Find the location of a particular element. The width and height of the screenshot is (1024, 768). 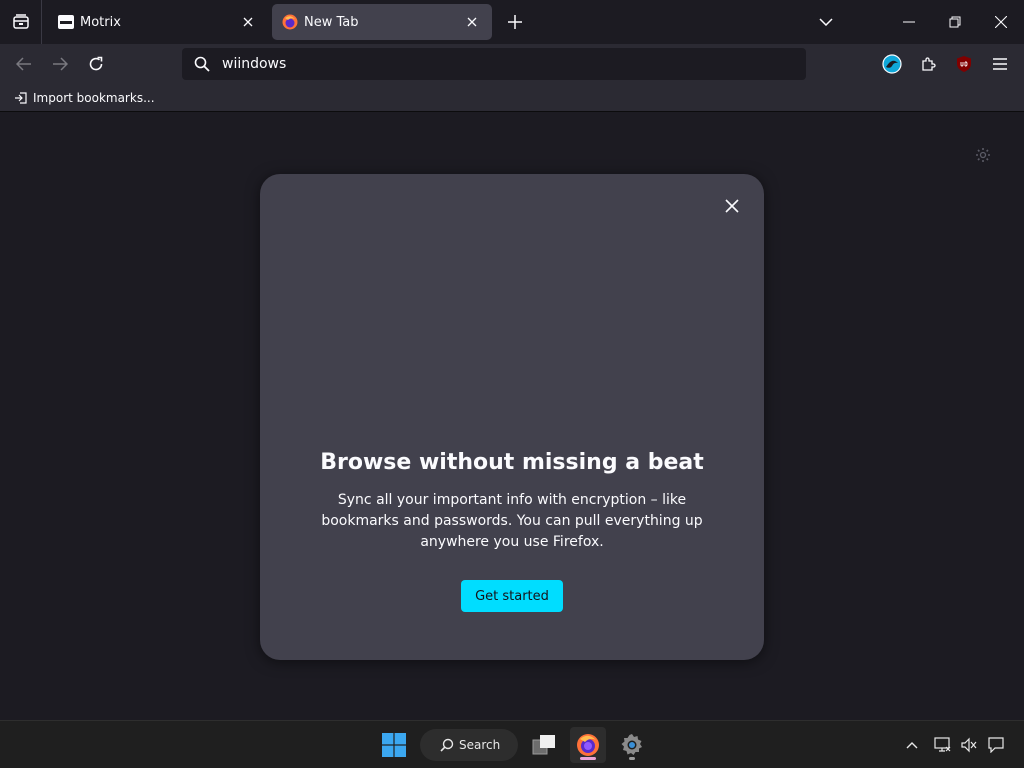

volume-status is located at coordinates (969, 745).